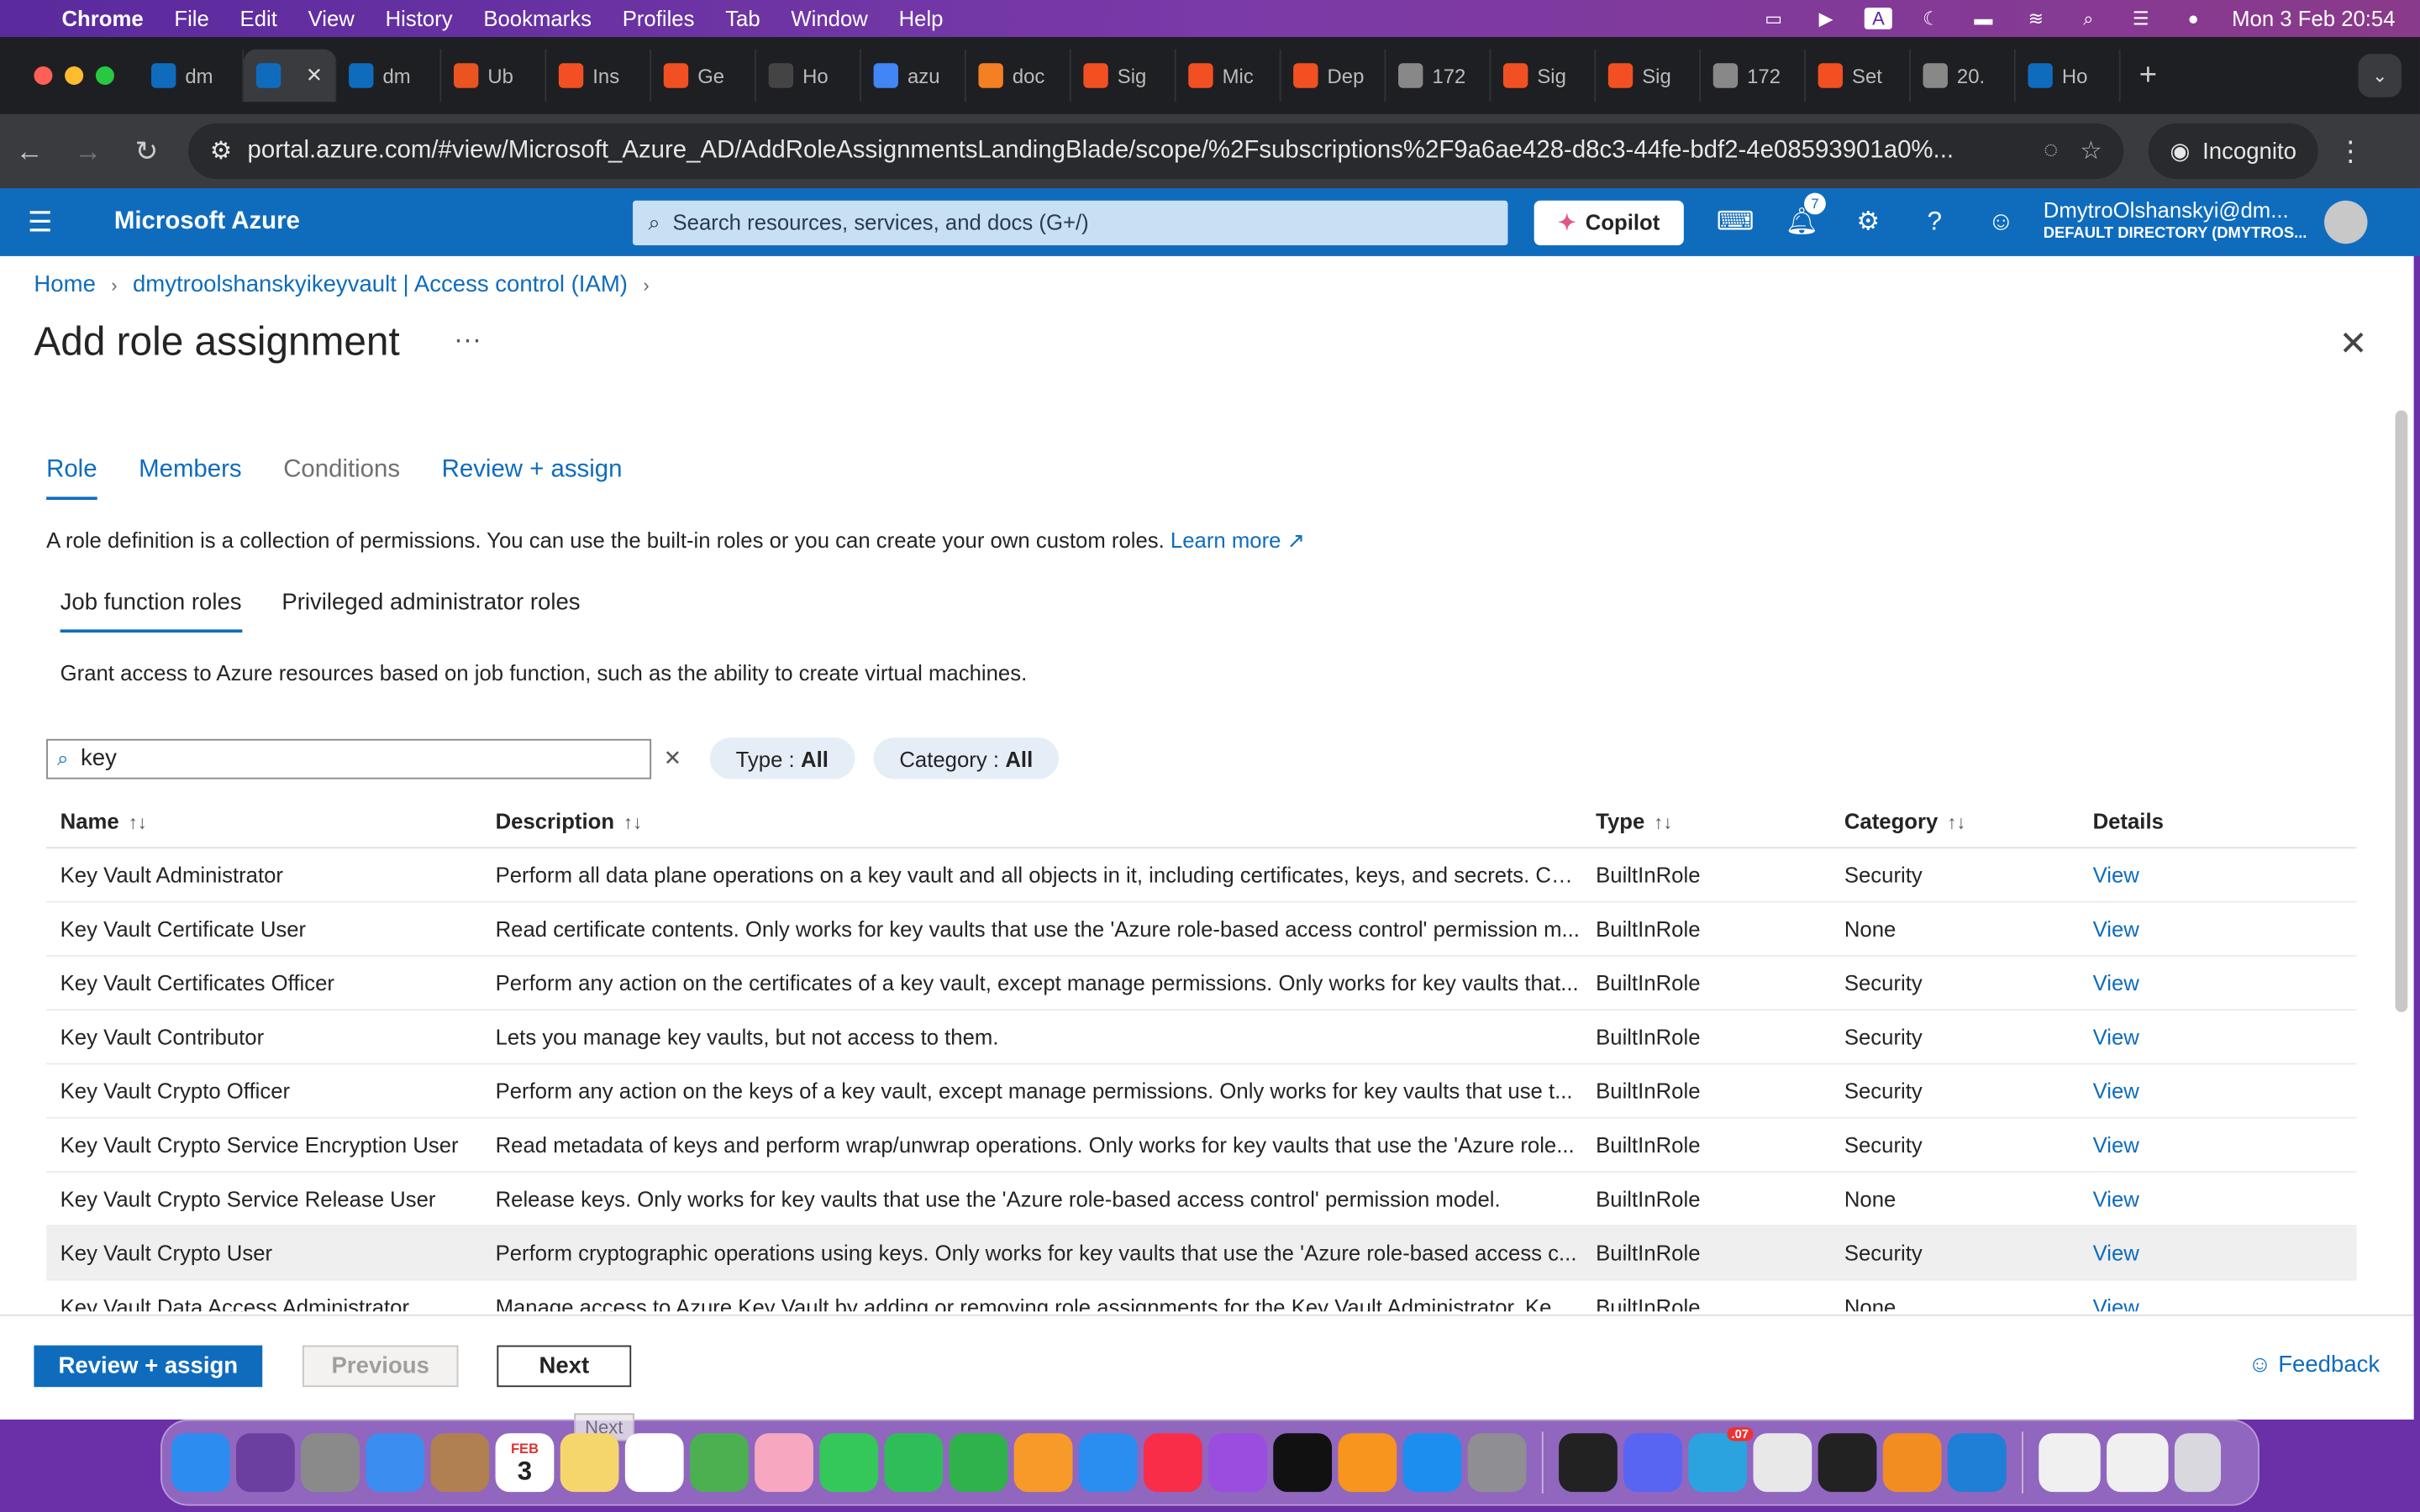  Describe the element at coordinates (1868, 222) in the screenshot. I see `settings-gear-icon: ⚙` at that location.